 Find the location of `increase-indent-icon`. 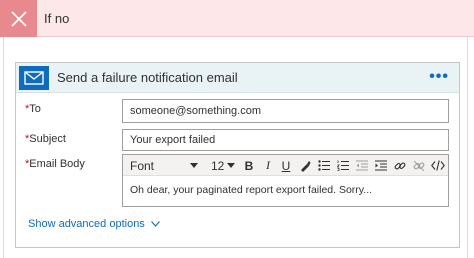

increase-indent-icon is located at coordinates (381, 165).